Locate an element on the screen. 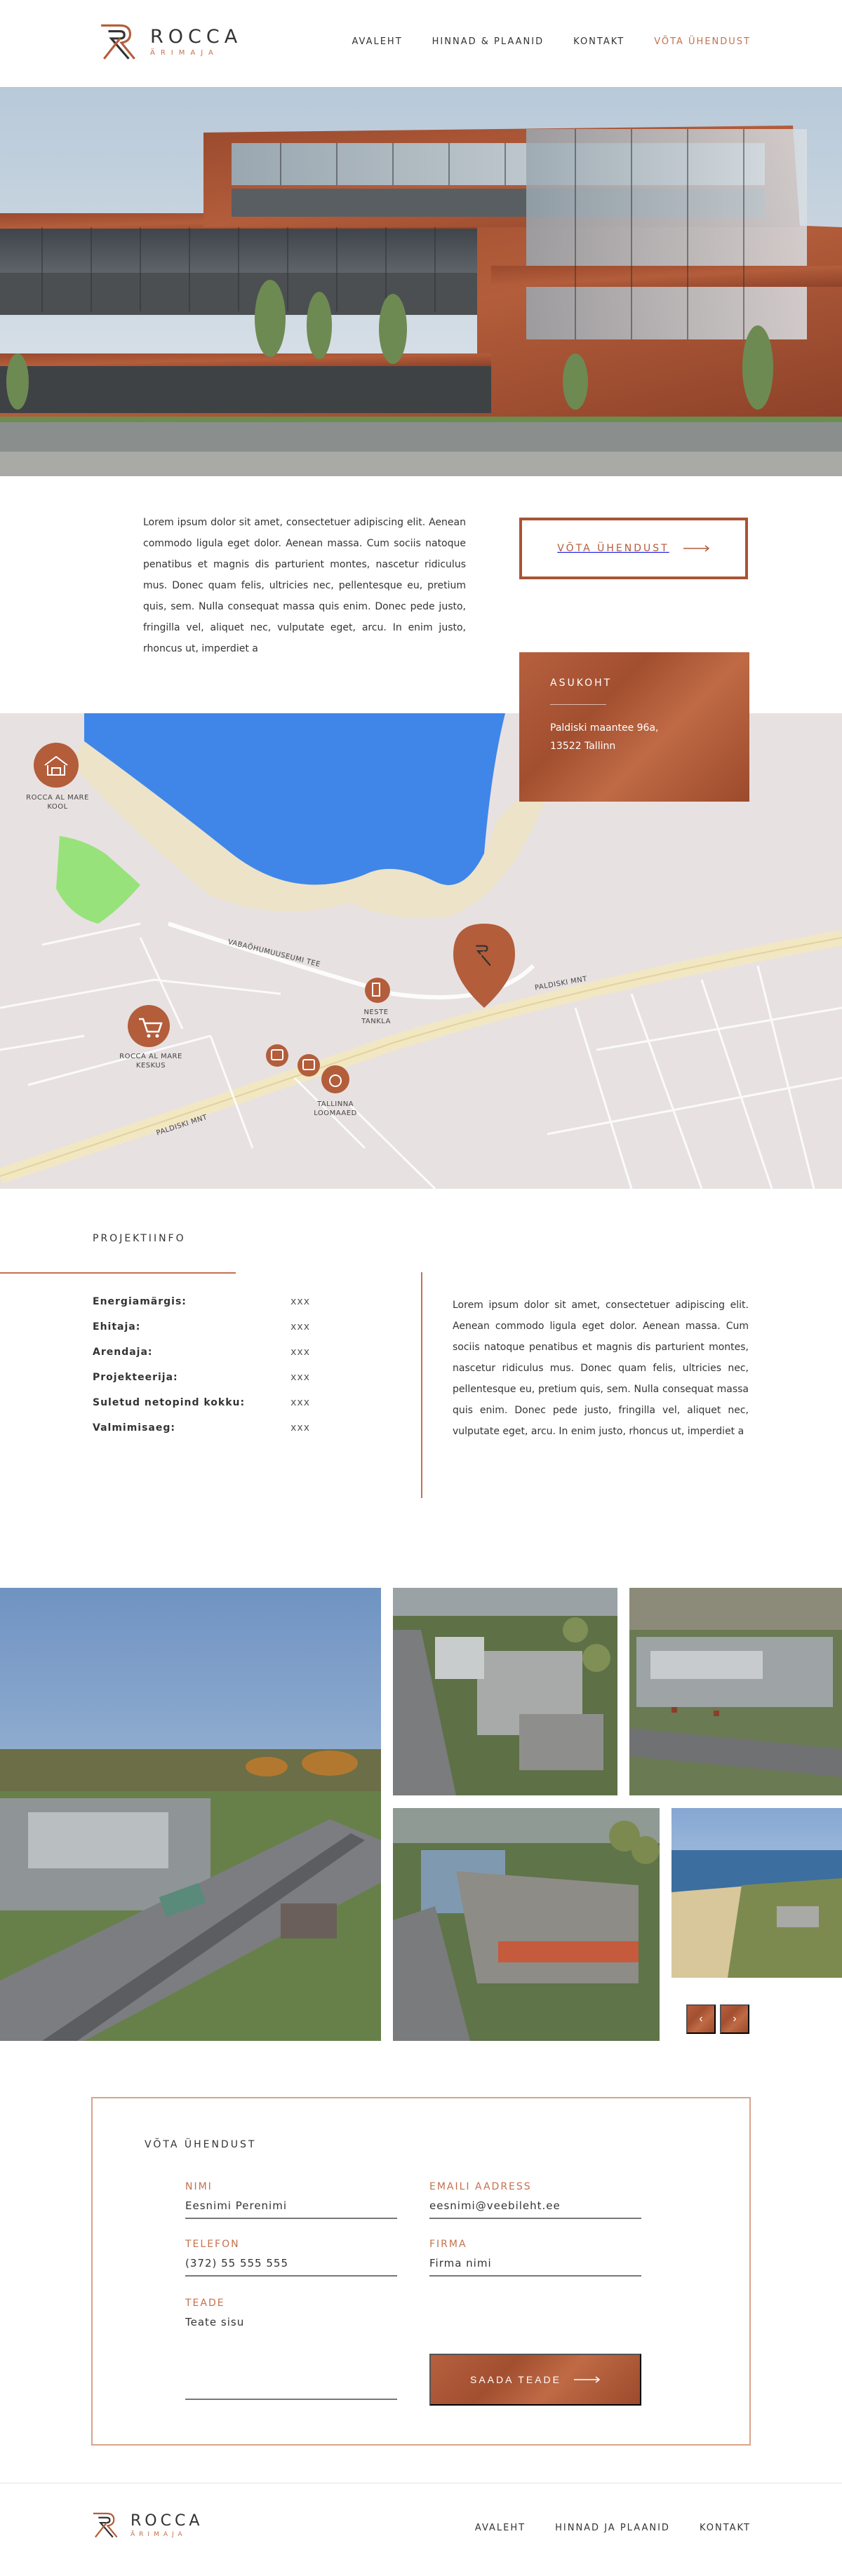 The width and height of the screenshot is (842, 2576). map-marker-shopping is located at coordinates (149, 1026).